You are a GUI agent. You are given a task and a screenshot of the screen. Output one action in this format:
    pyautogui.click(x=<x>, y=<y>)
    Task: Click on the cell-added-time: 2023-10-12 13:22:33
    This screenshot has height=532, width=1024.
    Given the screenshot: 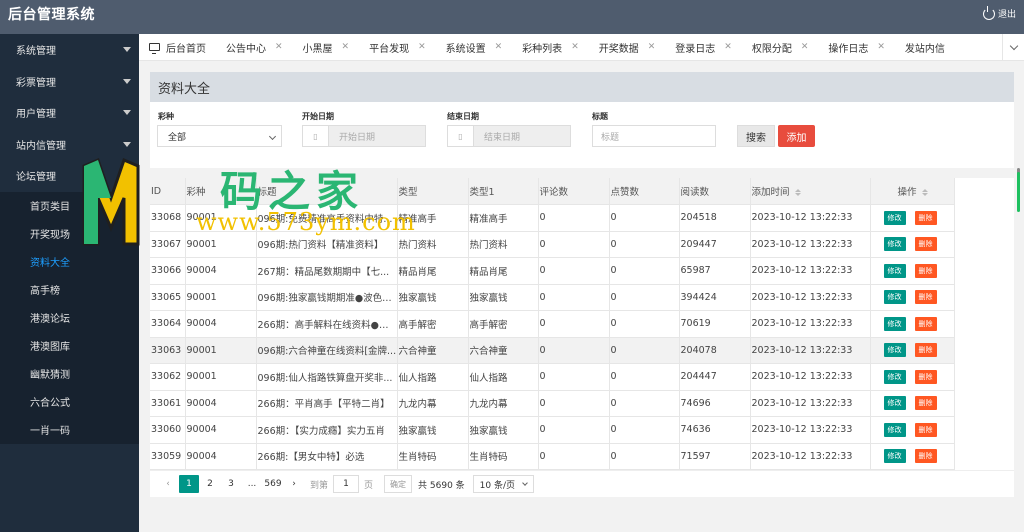 What is the action you would take?
    pyautogui.click(x=810, y=456)
    